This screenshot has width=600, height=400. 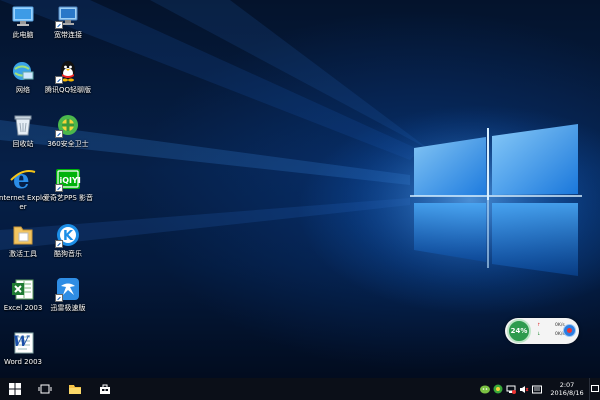 What do you see at coordinates (23, 35) in the screenshot?
I see `icon-label: 此电脑` at bounding box center [23, 35].